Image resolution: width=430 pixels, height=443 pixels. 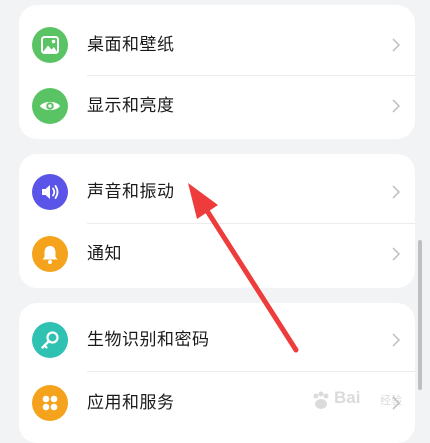 What do you see at coordinates (391, 400) in the screenshot?
I see `watermark-subtext: 经验` at bounding box center [391, 400].